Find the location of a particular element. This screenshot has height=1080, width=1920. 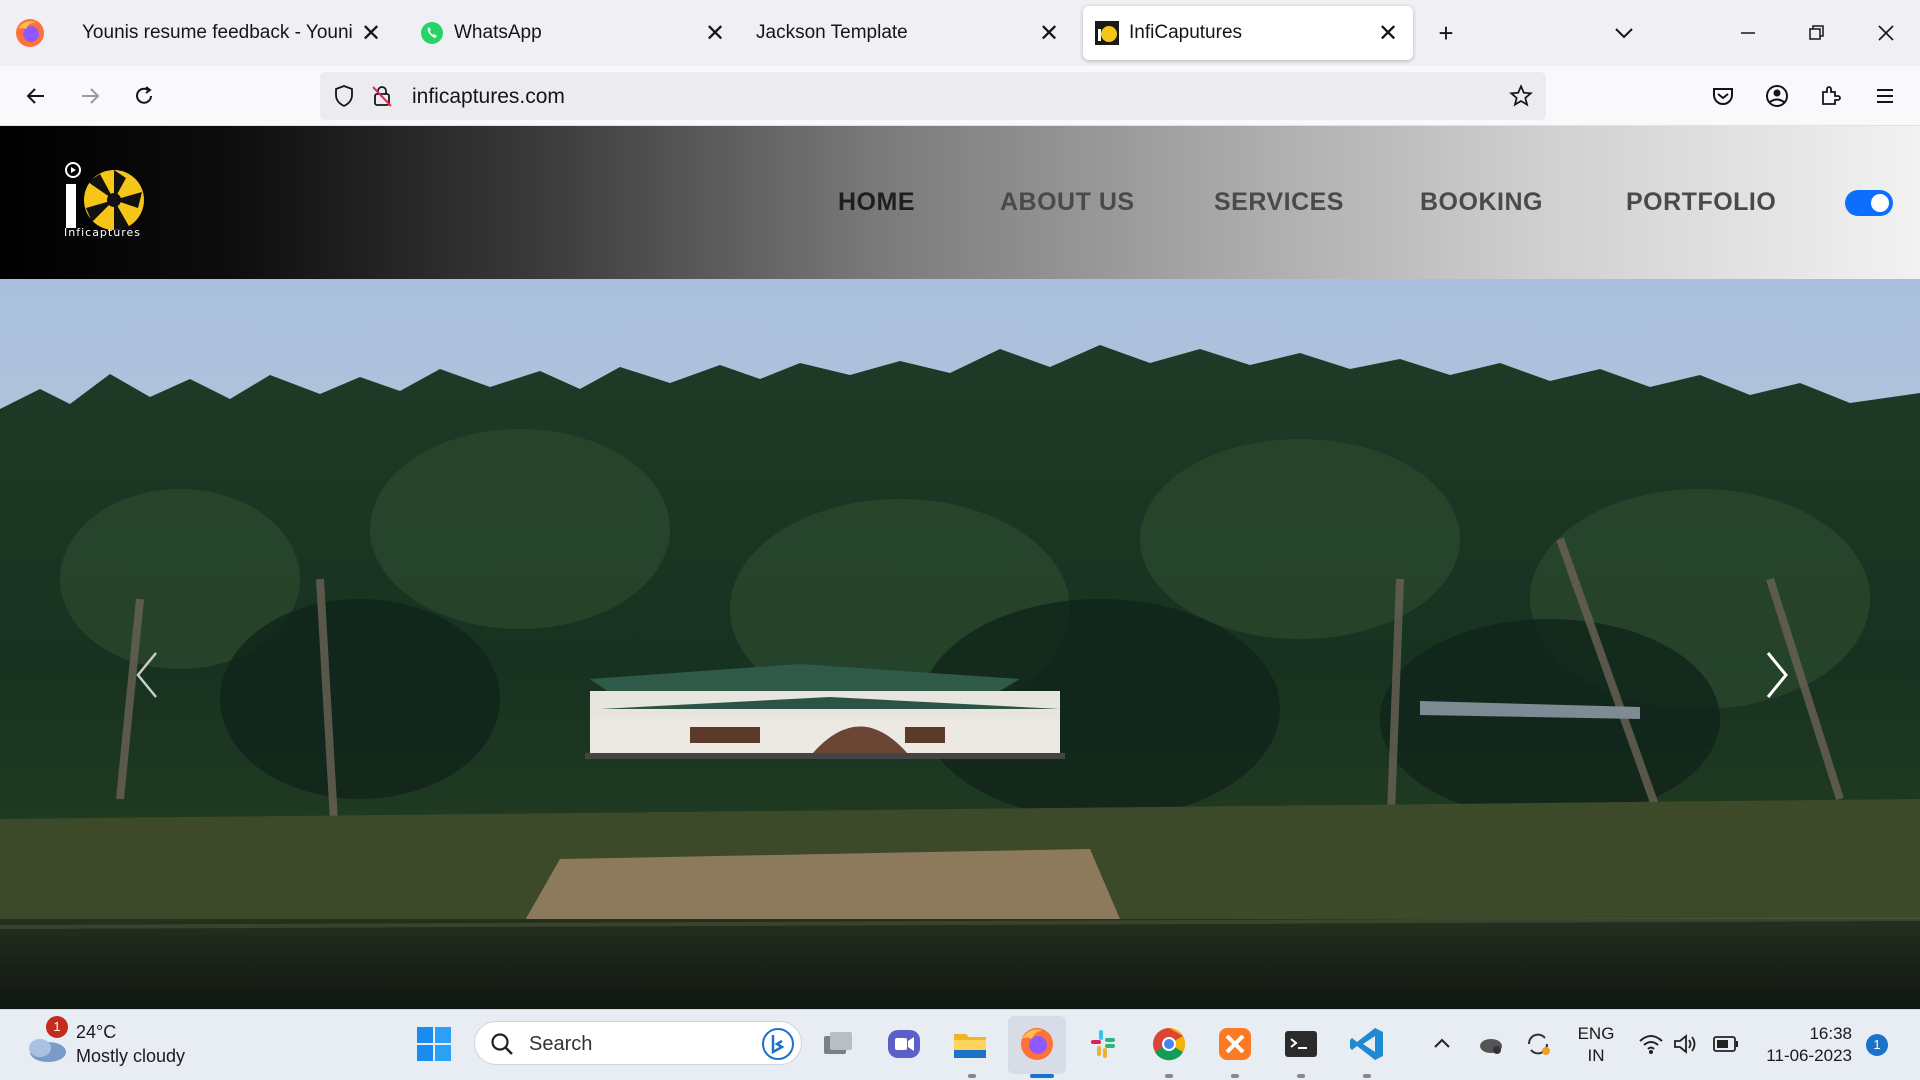

new-tab-button: + is located at coordinates (1446, 33).